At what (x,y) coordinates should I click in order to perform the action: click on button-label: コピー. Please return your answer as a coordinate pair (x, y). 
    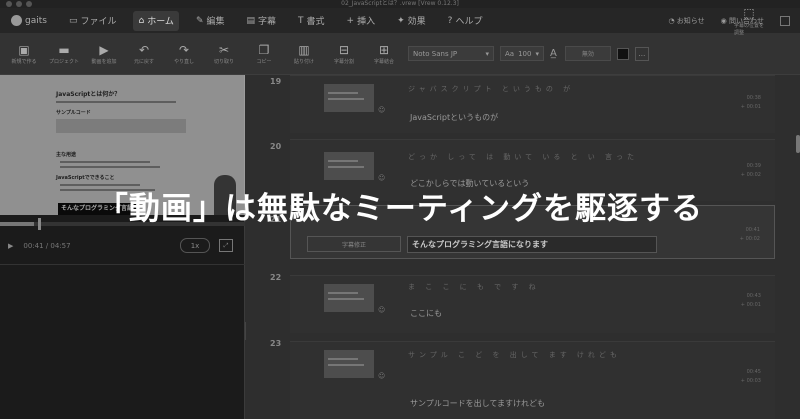
    Looking at the image, I should click on (264, 62).